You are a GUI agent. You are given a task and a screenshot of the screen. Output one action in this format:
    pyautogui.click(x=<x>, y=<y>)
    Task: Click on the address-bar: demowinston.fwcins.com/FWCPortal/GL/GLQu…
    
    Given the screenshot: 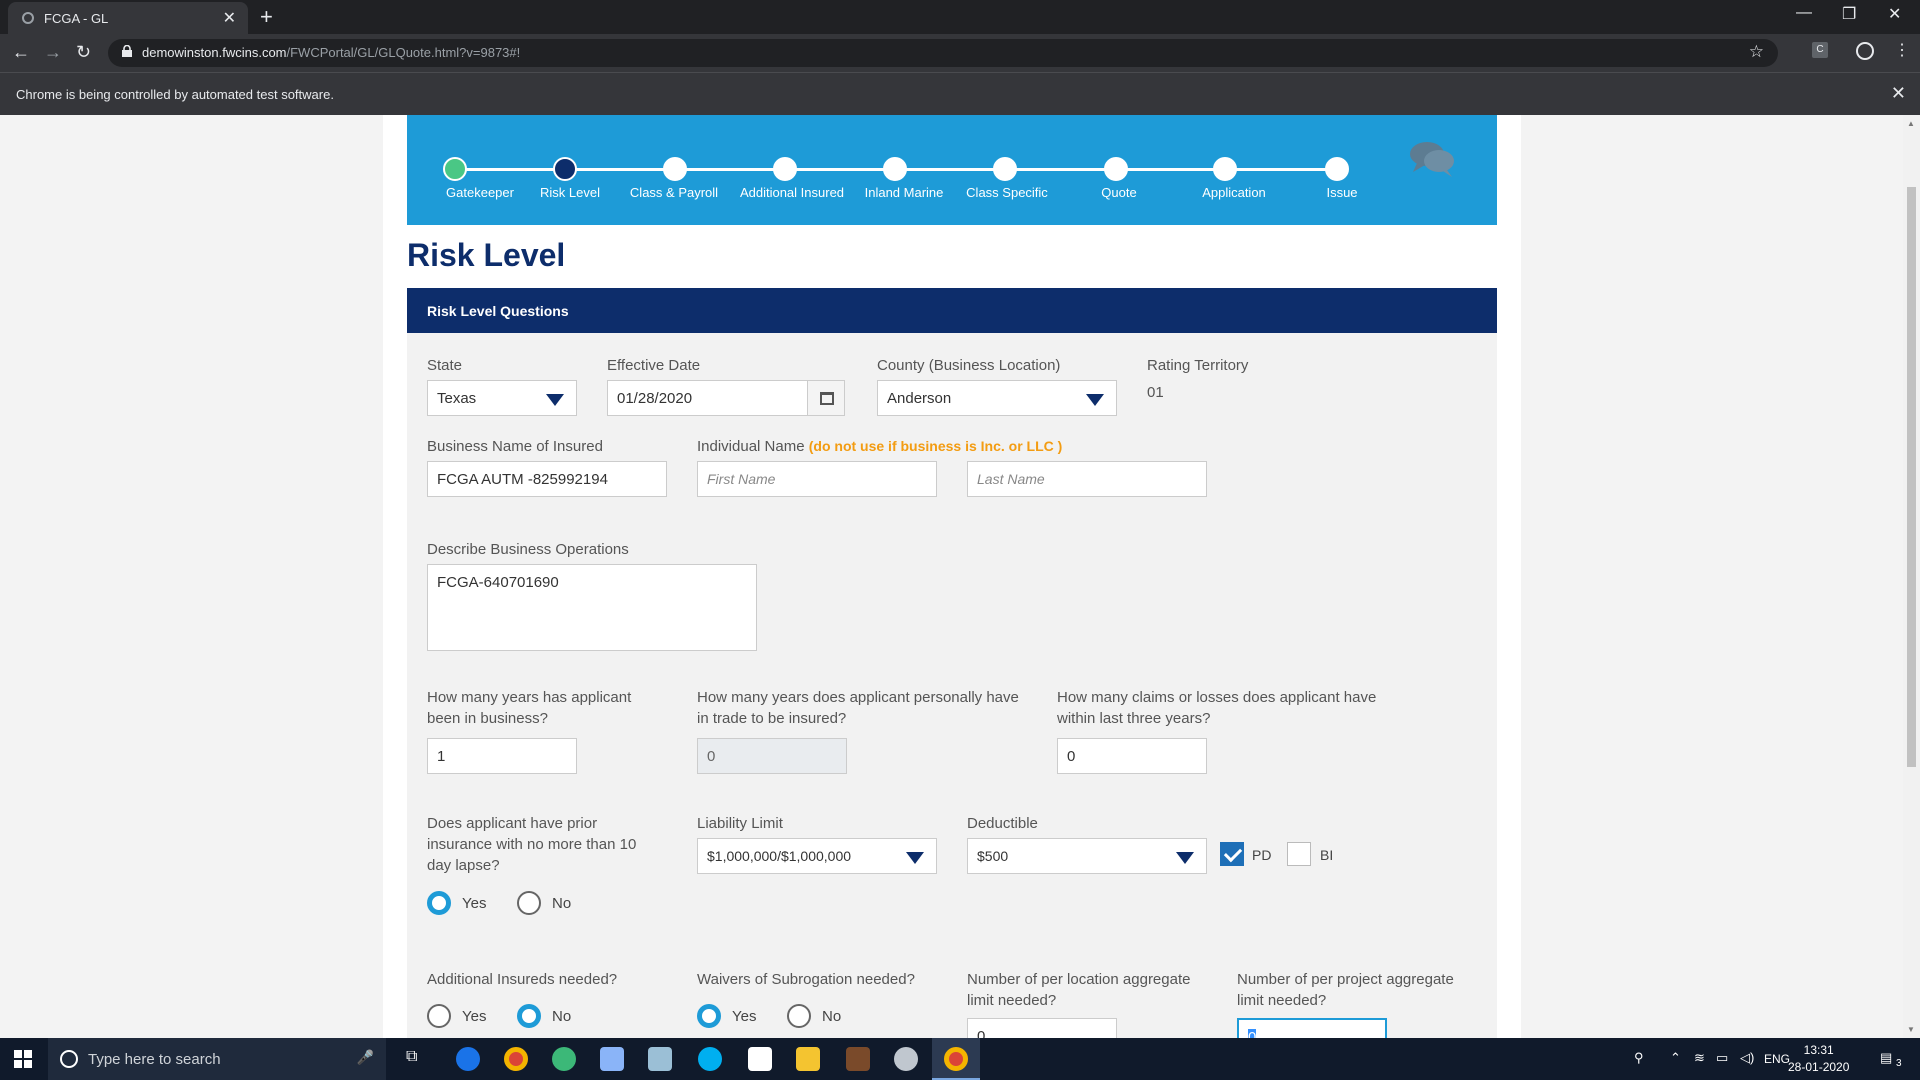 What is the action you would take?
    pyautogui.click(x=943, y=53)
    